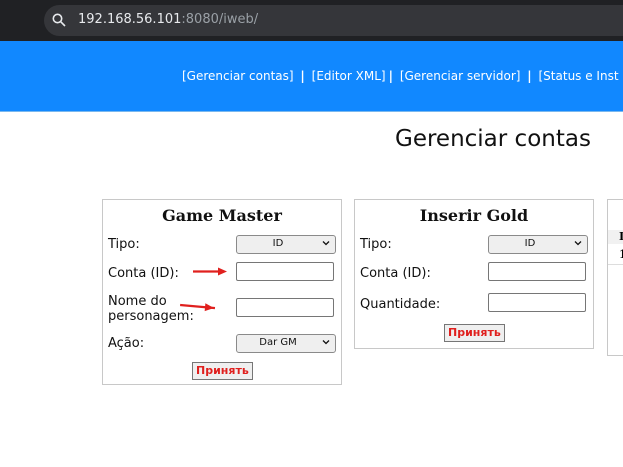 This screenshot has width=623, height=467. I want to click on nome-label-line1: Nome do, so click(137, 301).